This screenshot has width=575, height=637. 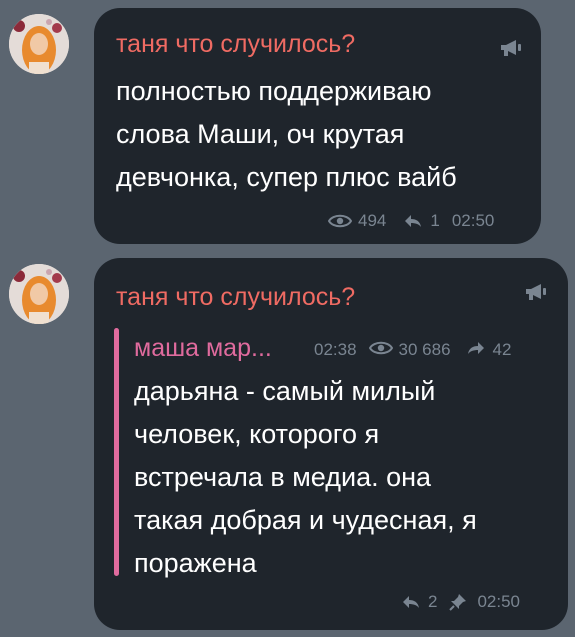 What do you see at coordinates (116, 452) in the screenshot?
I see `quote-accent-bar` at bounding box center [116, 452].